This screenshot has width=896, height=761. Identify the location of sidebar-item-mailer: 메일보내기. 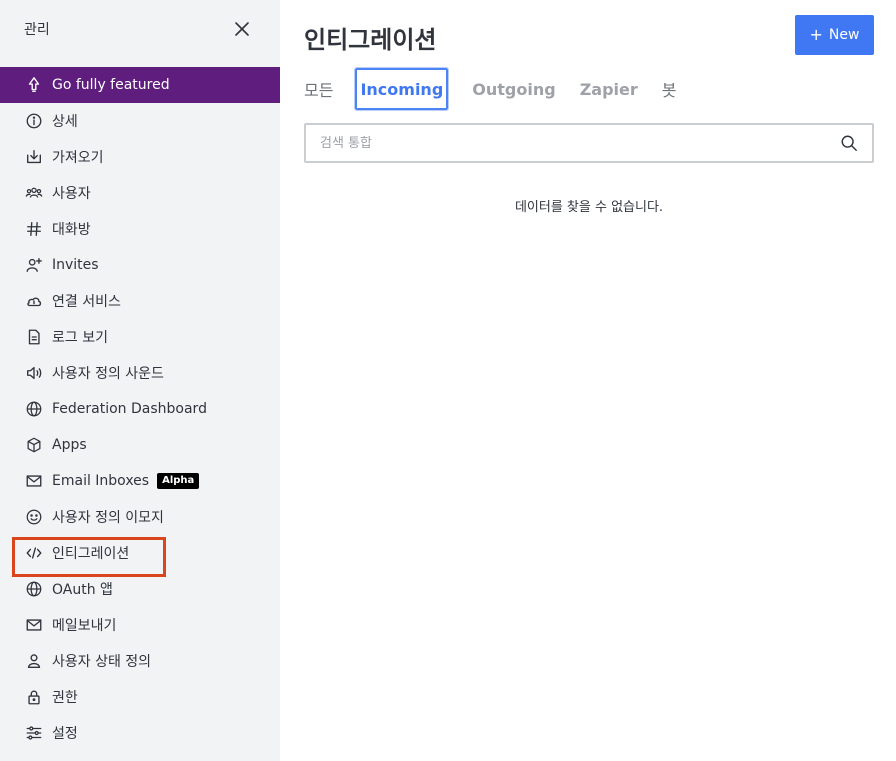
(140, 625).